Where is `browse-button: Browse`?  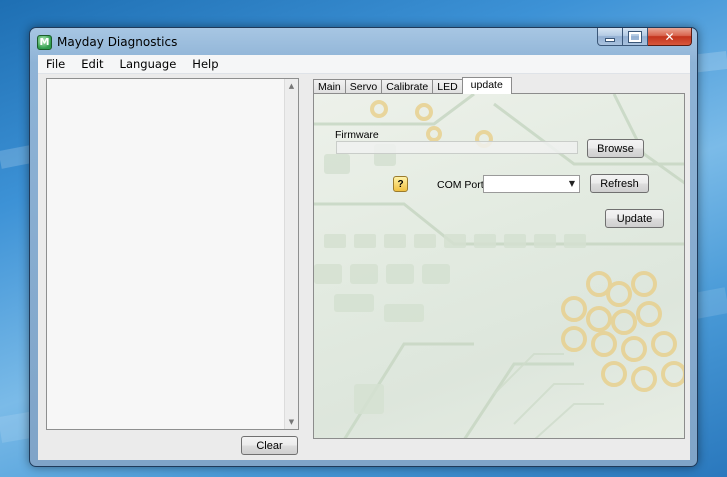 browse-button: Browse is located at coordinates (615, 148).